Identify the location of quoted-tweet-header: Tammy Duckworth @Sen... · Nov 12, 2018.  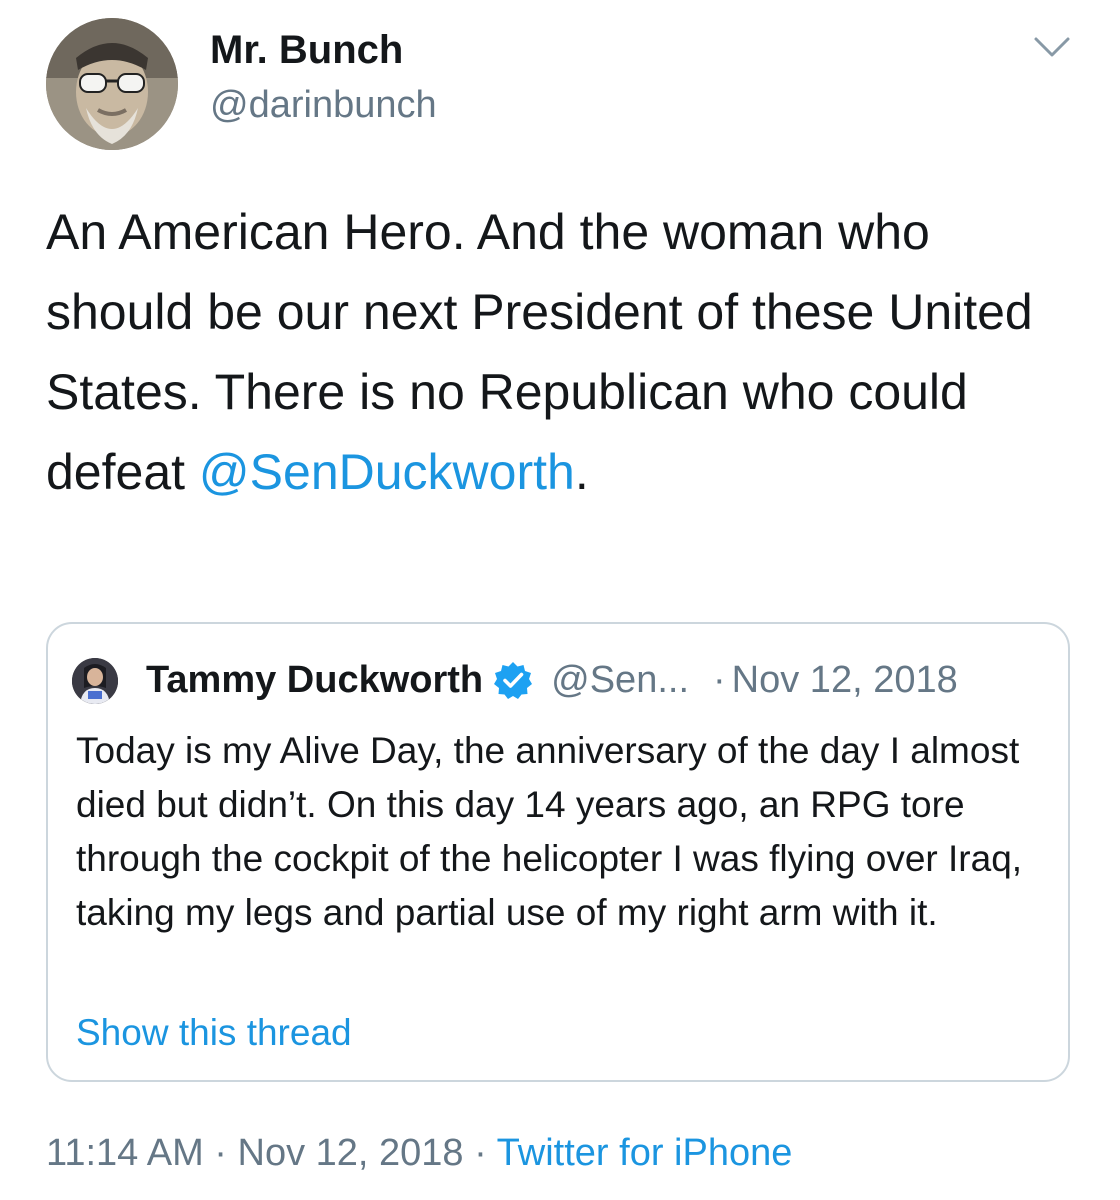
(552, 680).